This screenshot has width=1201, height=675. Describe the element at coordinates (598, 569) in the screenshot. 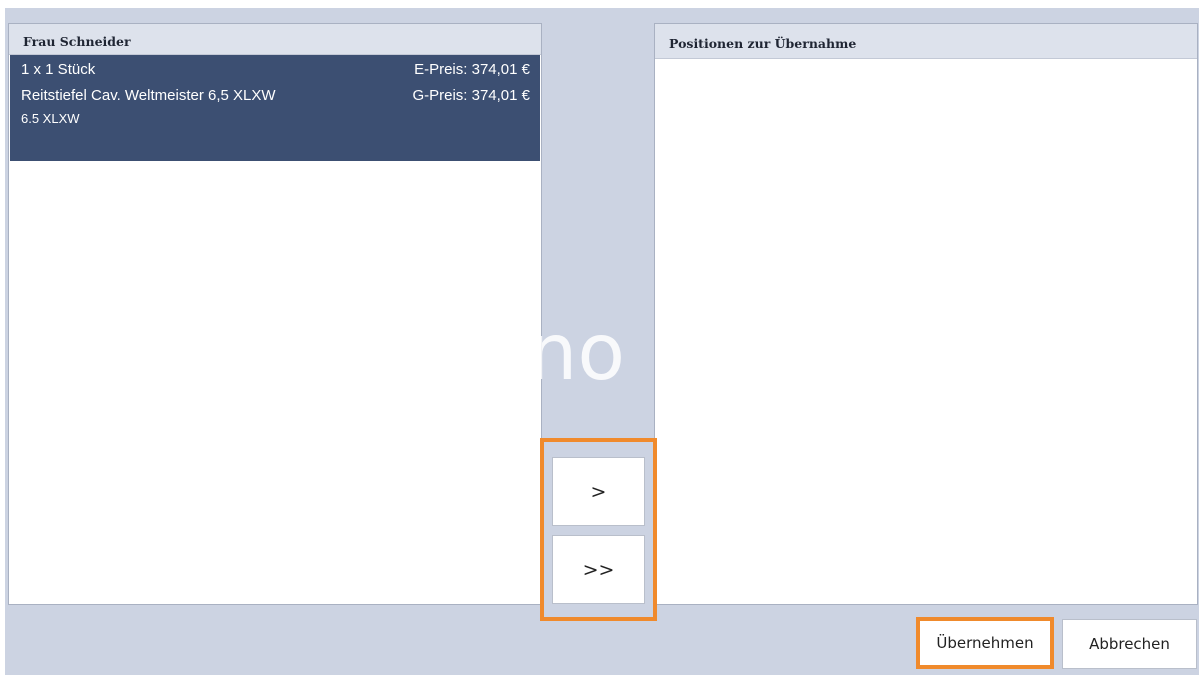

I see `move-all-button: >>` at that location.